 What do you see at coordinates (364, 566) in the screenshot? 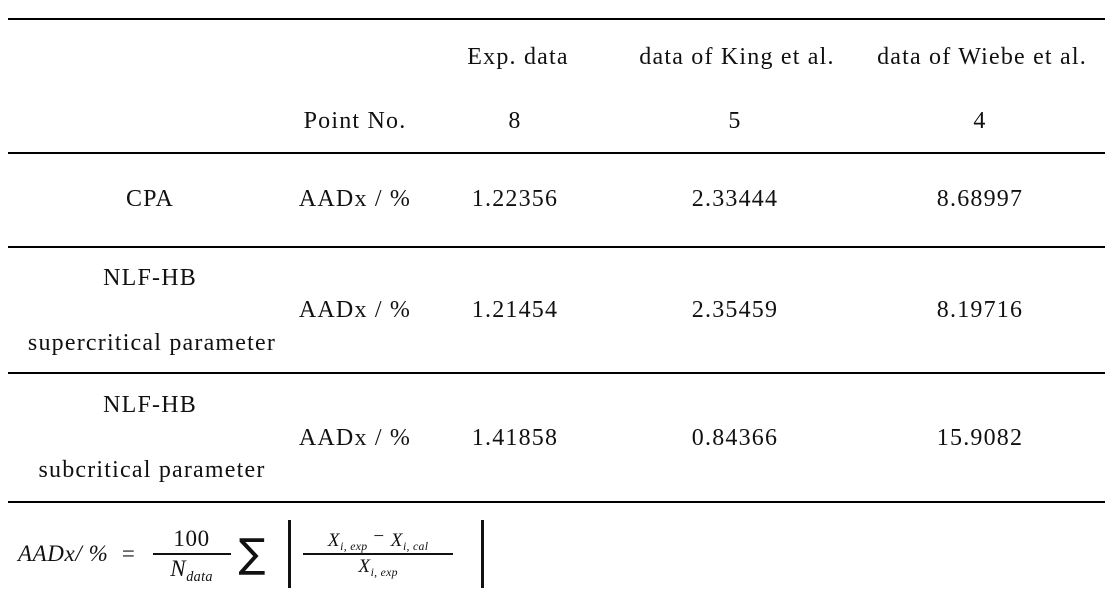
I see `formula-denominator-x-symbol: X` at bounding box center [364, 566].